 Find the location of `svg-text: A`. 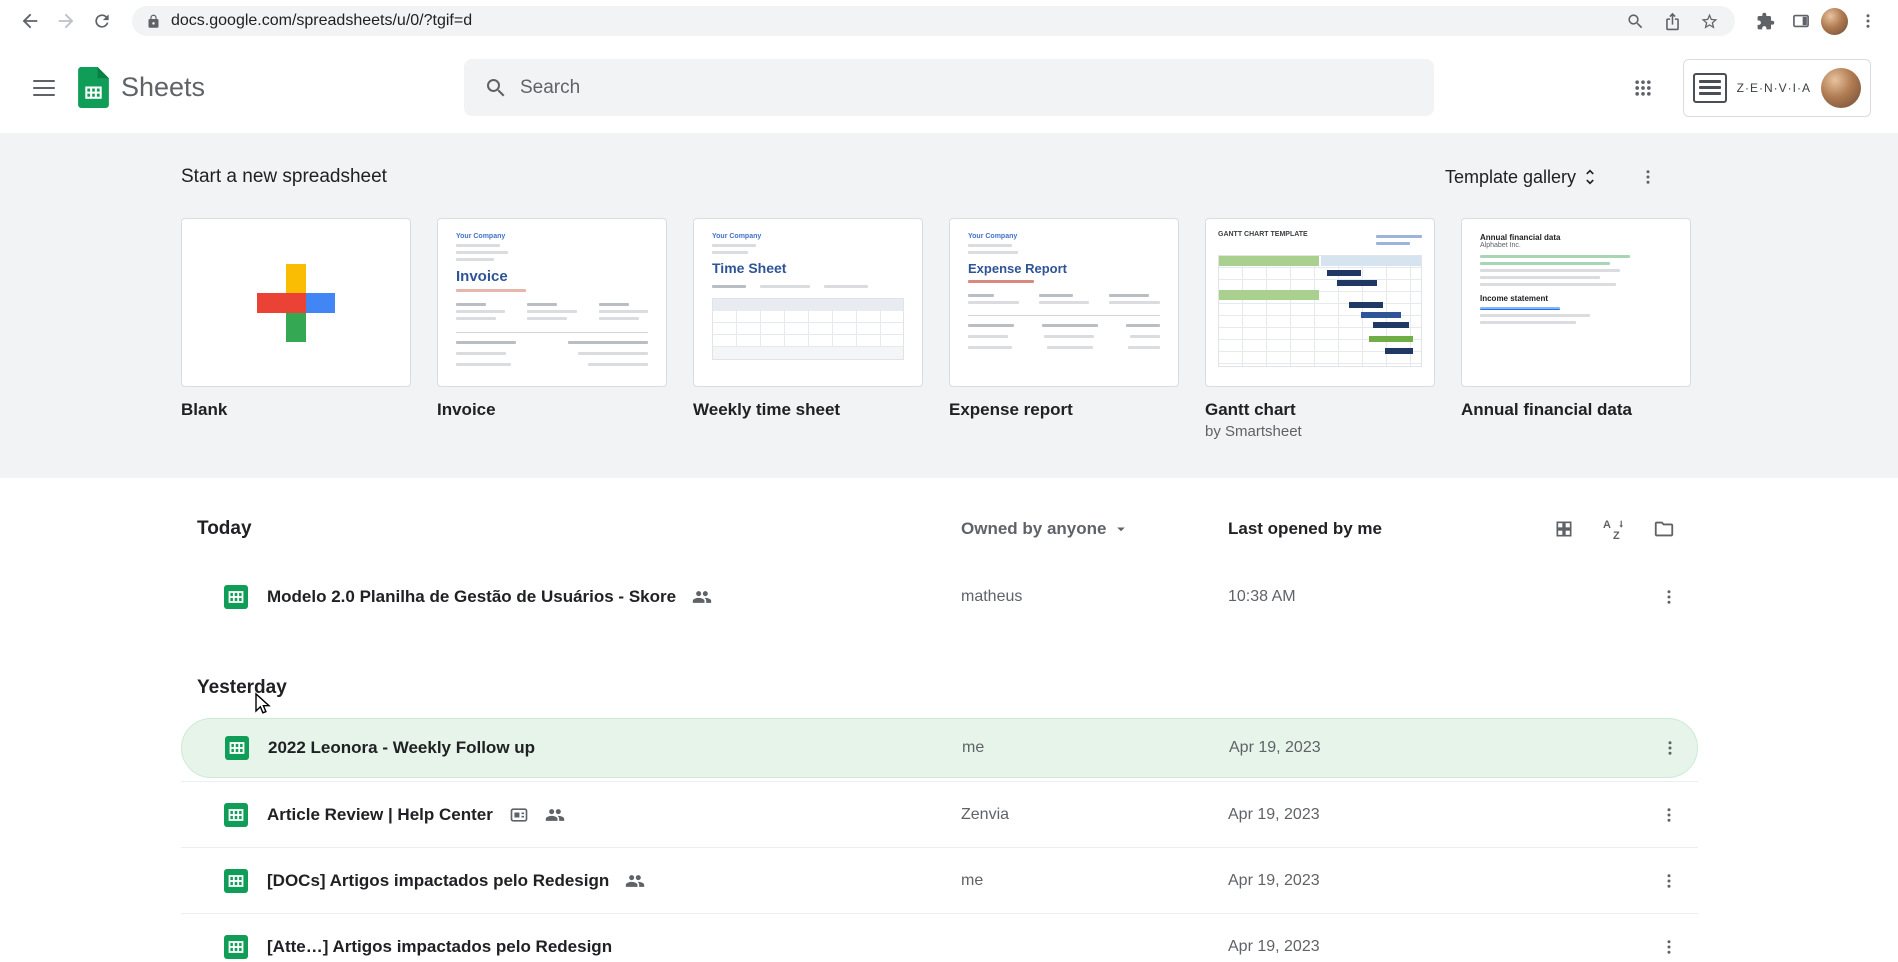

svg-text: A is located at coordinates (1607, 525).